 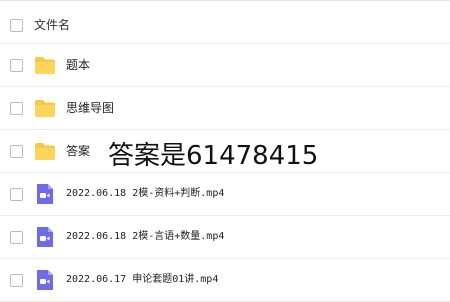 What do you see at coordinates (145, 193) in the screenshot?
I see `file-name: 2022.06.18 2模-资料+判断.mp4` at bounding box center [145, 193].